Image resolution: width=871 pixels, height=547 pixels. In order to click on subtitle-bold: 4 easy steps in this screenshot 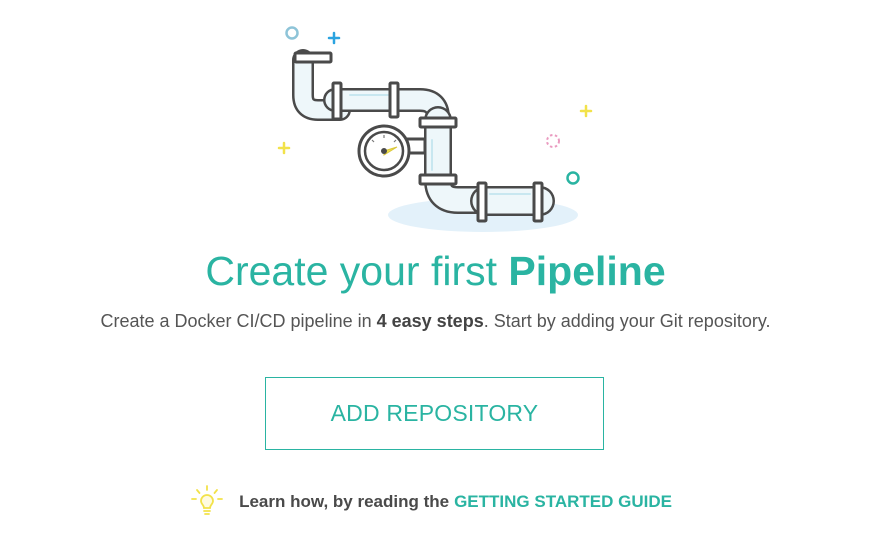, I will do `click(430, 321)`.